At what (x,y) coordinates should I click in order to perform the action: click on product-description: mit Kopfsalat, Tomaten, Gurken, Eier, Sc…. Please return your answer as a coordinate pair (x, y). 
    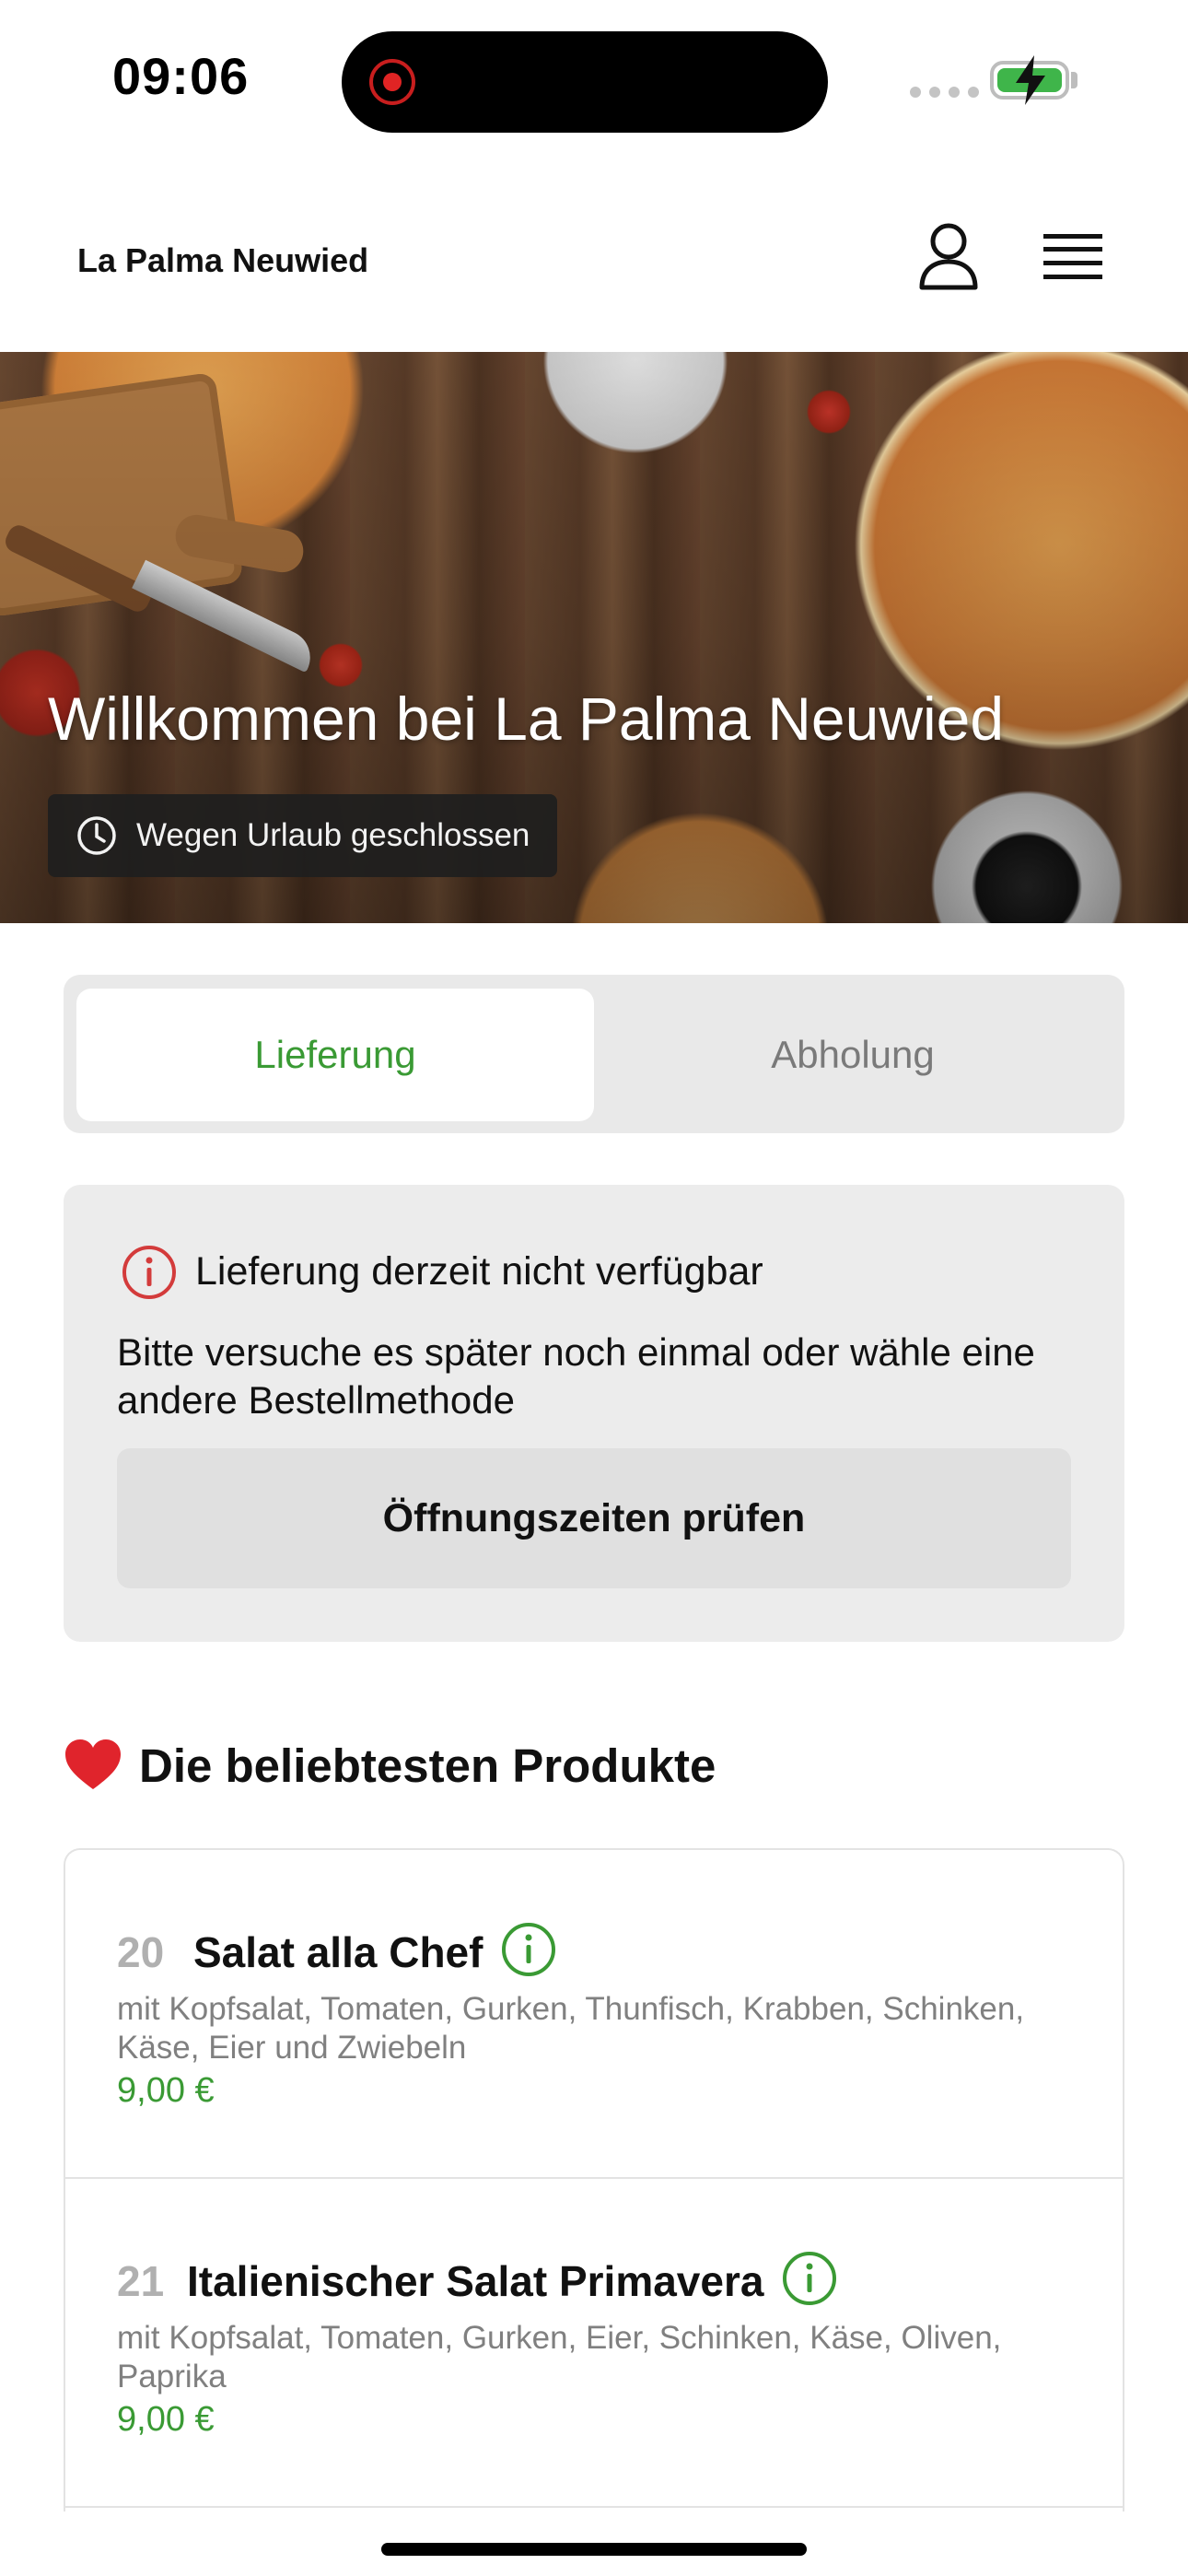
    Looking at the image, I should click on (559, 2357).